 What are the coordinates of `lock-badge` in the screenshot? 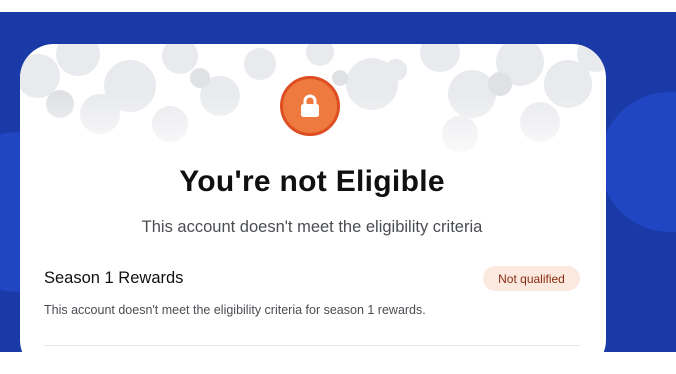 It's located at (310, 106).